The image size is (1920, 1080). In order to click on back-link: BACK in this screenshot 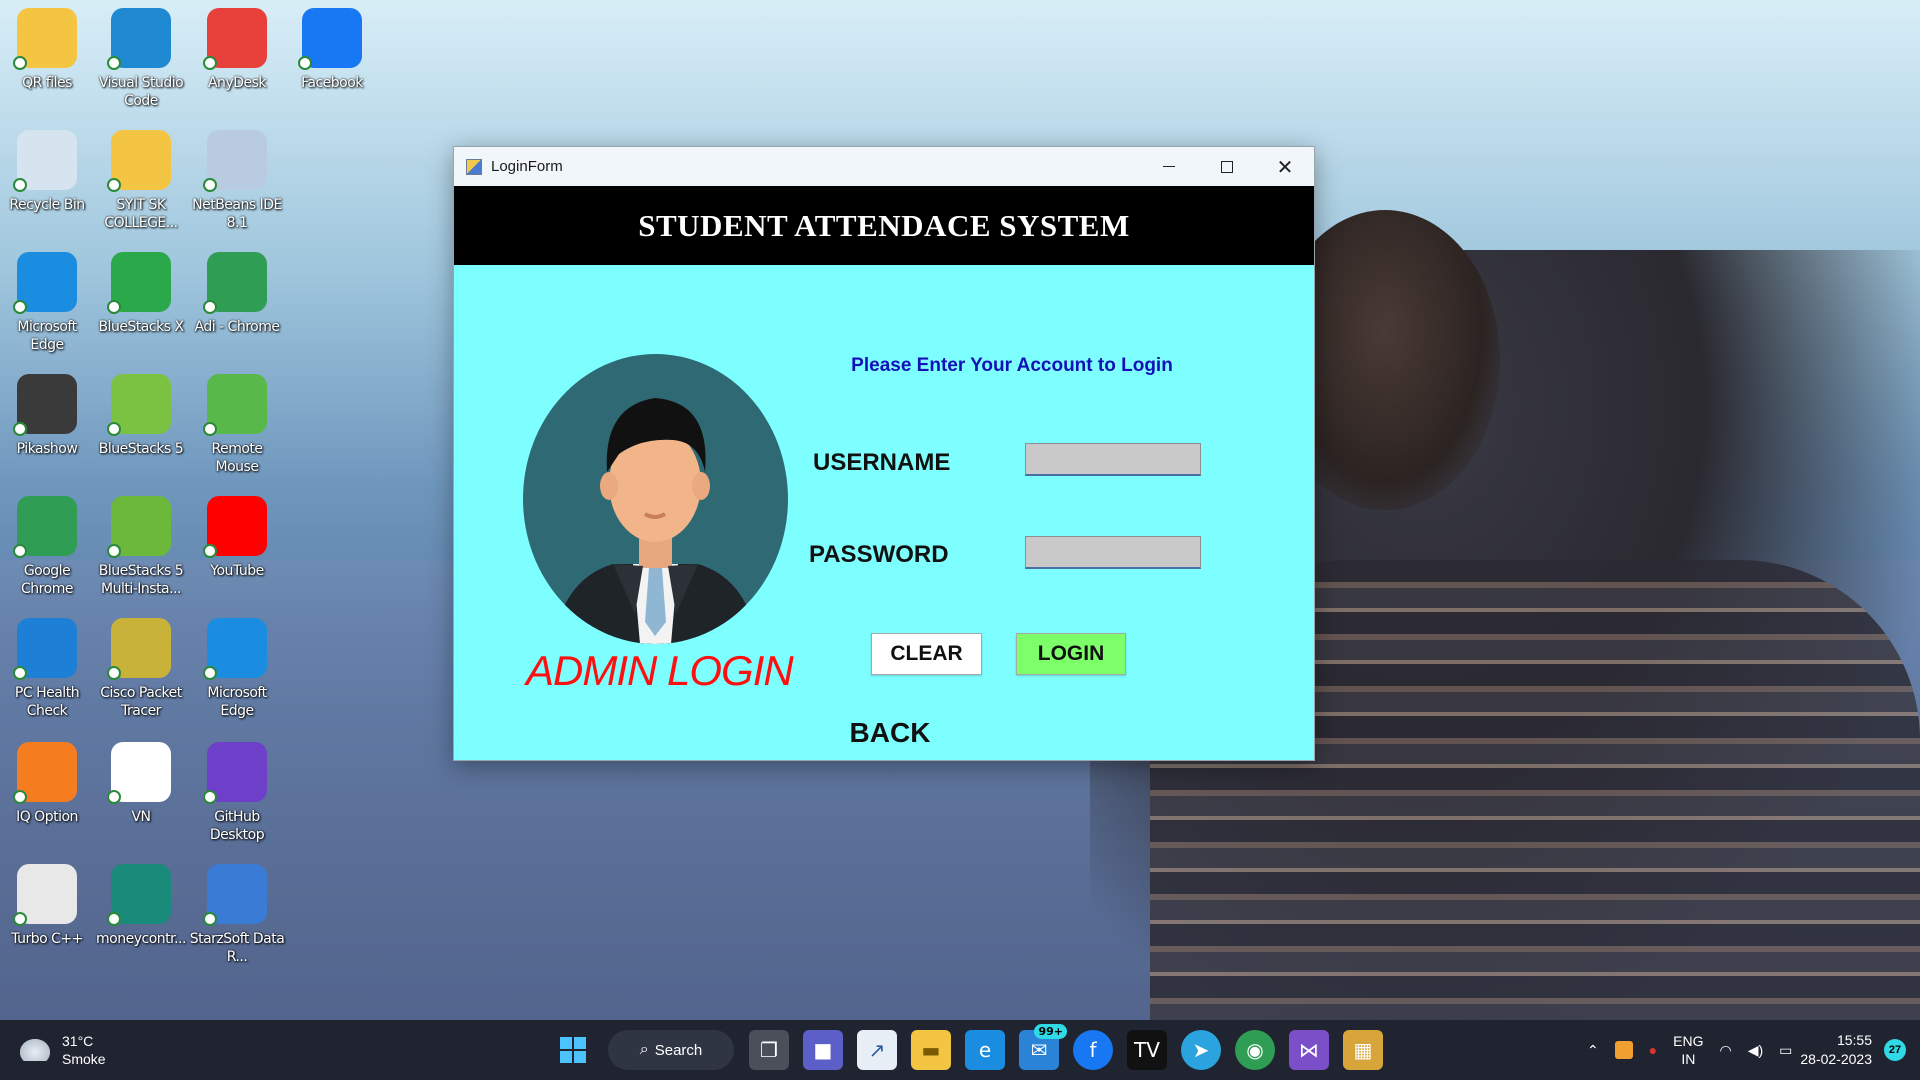, I will do `click(890, 733)`.